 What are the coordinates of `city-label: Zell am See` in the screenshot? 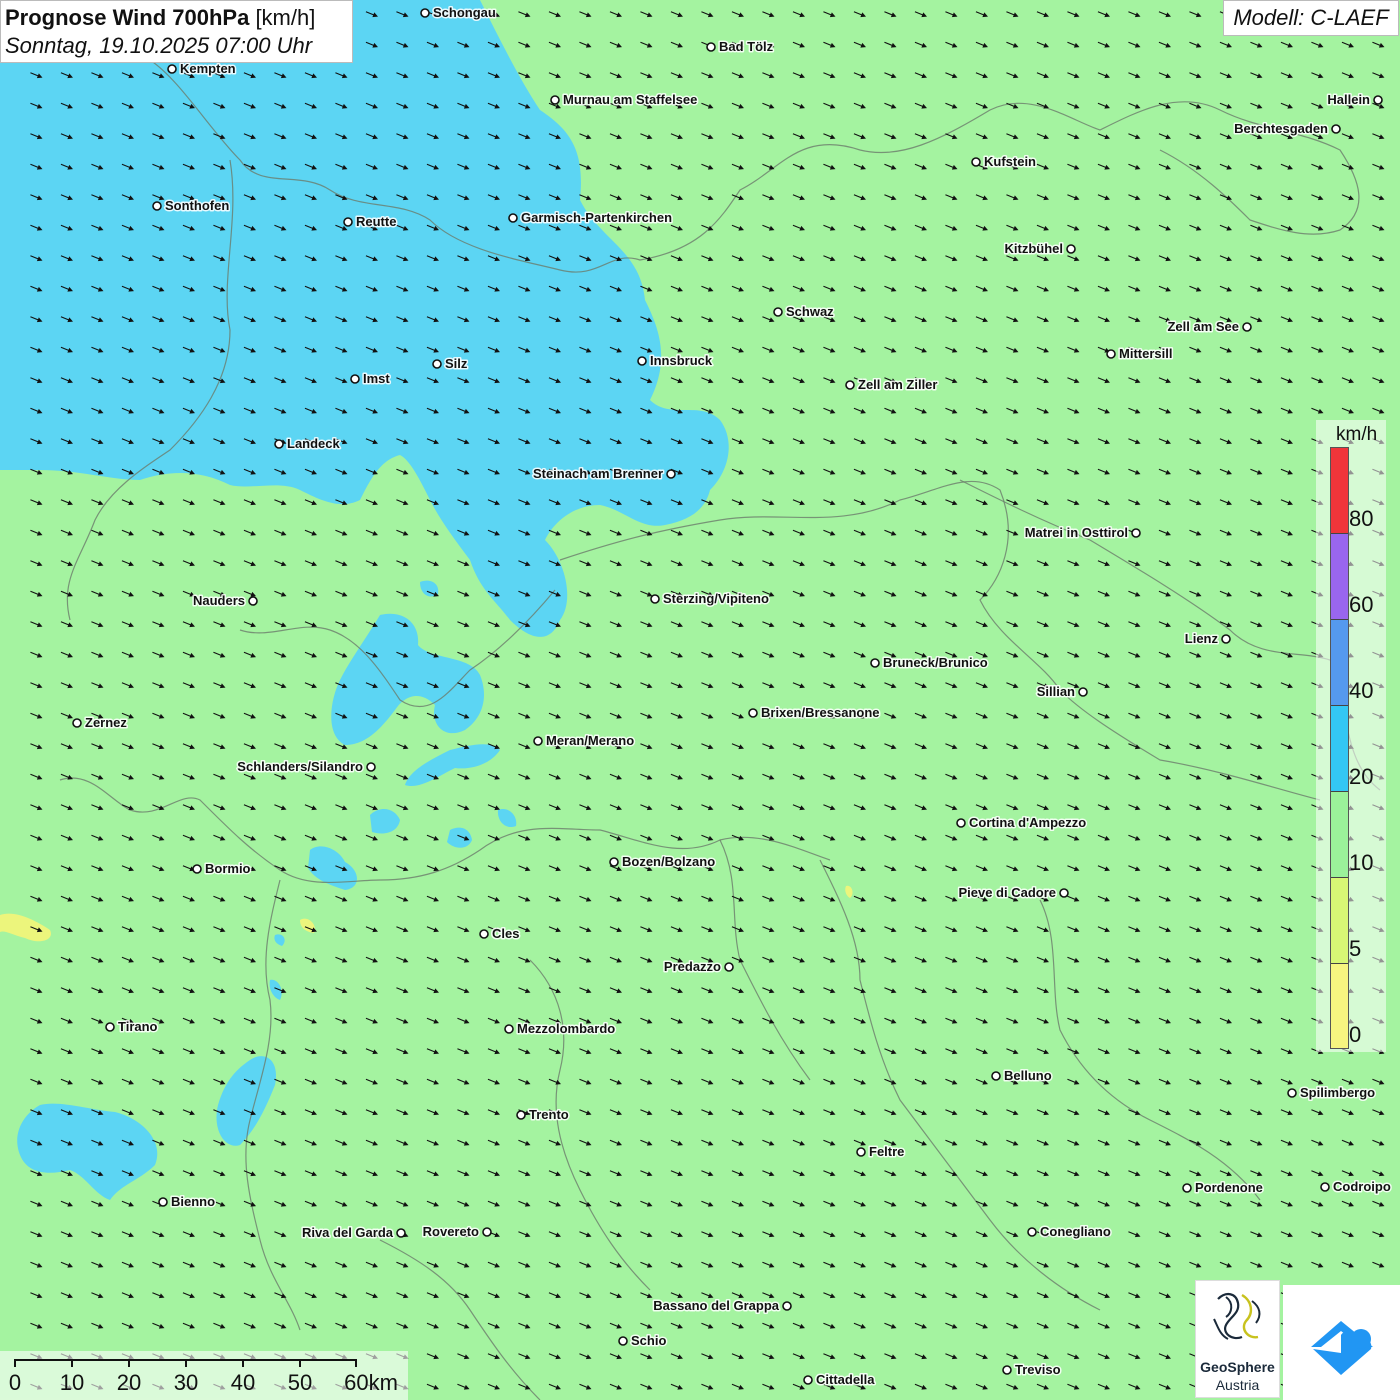 It's located at (1203, 326).